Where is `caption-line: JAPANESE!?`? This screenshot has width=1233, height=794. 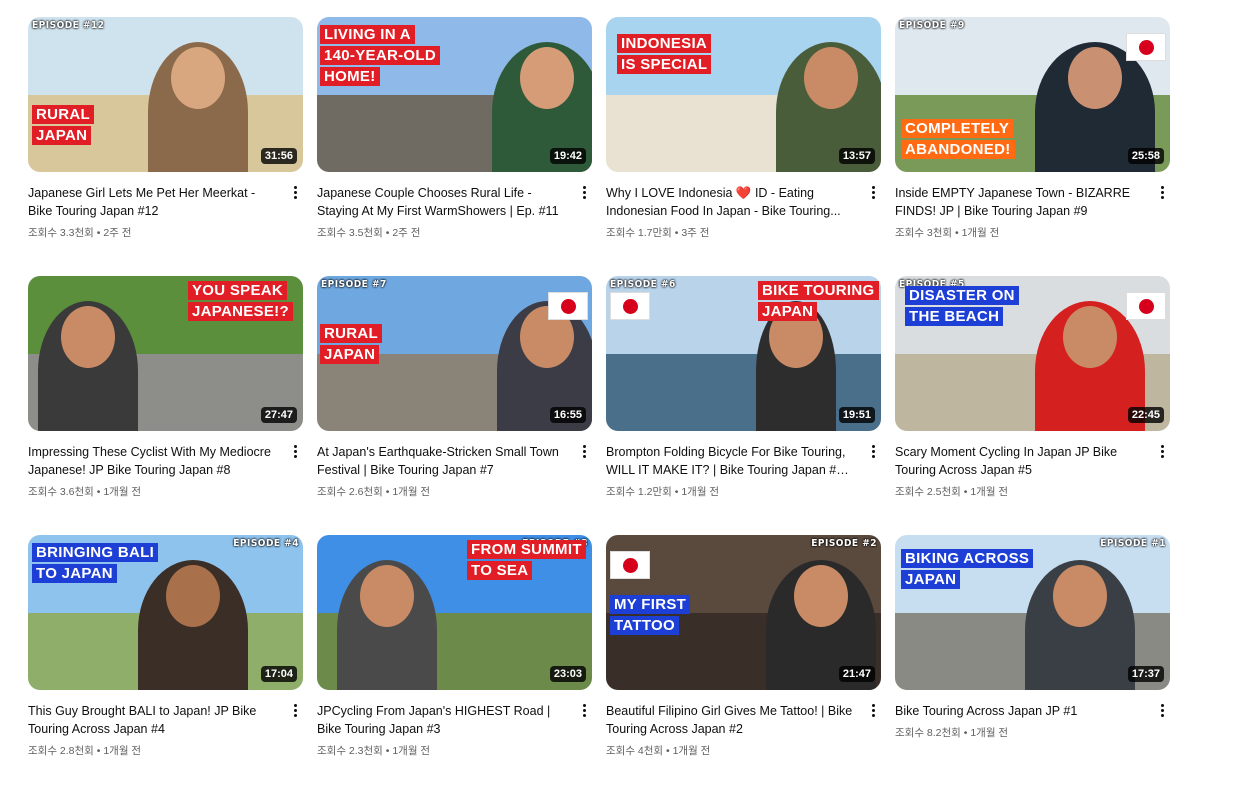
caption-line: JAPANESE!? is located at coordinates (240, 311).